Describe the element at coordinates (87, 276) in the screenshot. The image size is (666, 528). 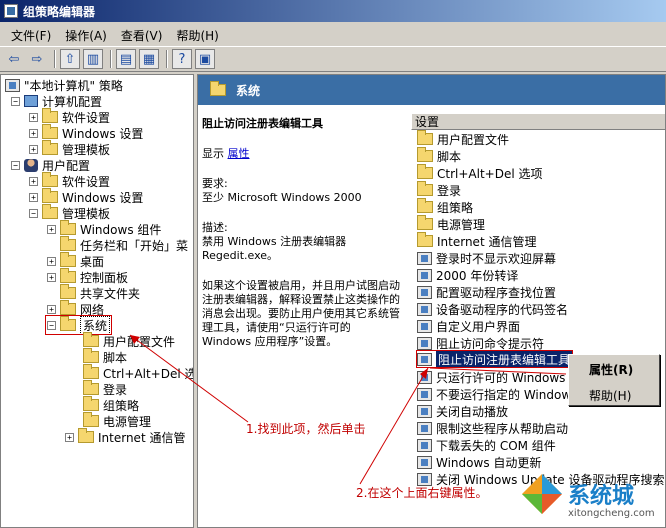
I see `tree-item: + 控制面板` at that location.